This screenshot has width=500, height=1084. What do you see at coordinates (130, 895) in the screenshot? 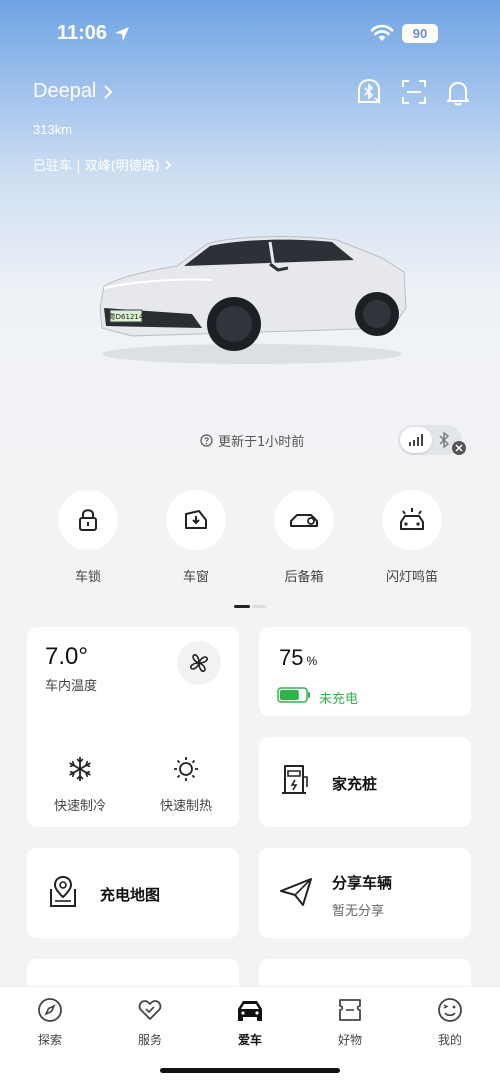
I see `charging-map-title: 充电地图` at bounding box center [130, 895].